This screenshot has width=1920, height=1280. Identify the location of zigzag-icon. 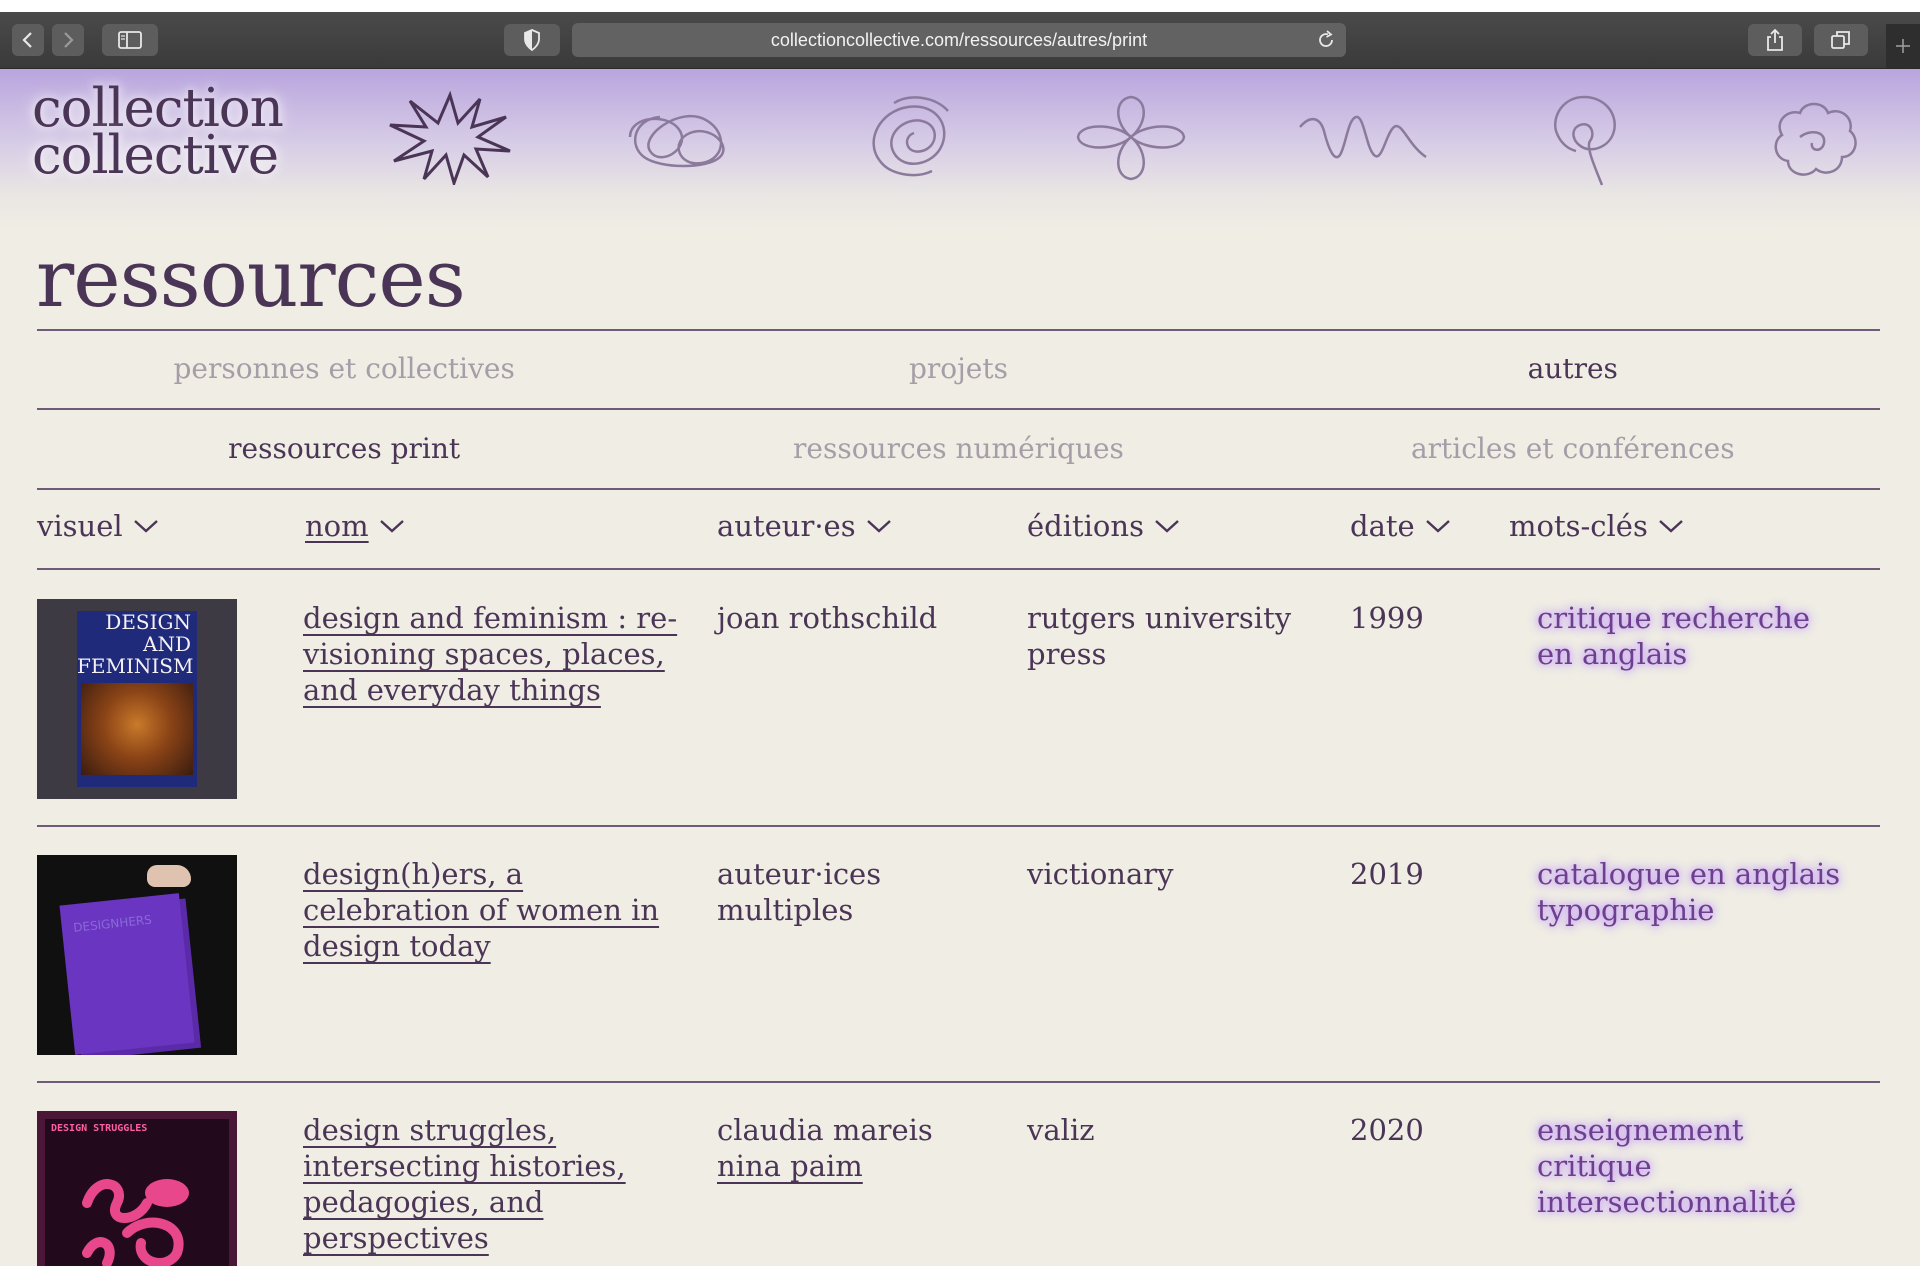
(1363, 137).